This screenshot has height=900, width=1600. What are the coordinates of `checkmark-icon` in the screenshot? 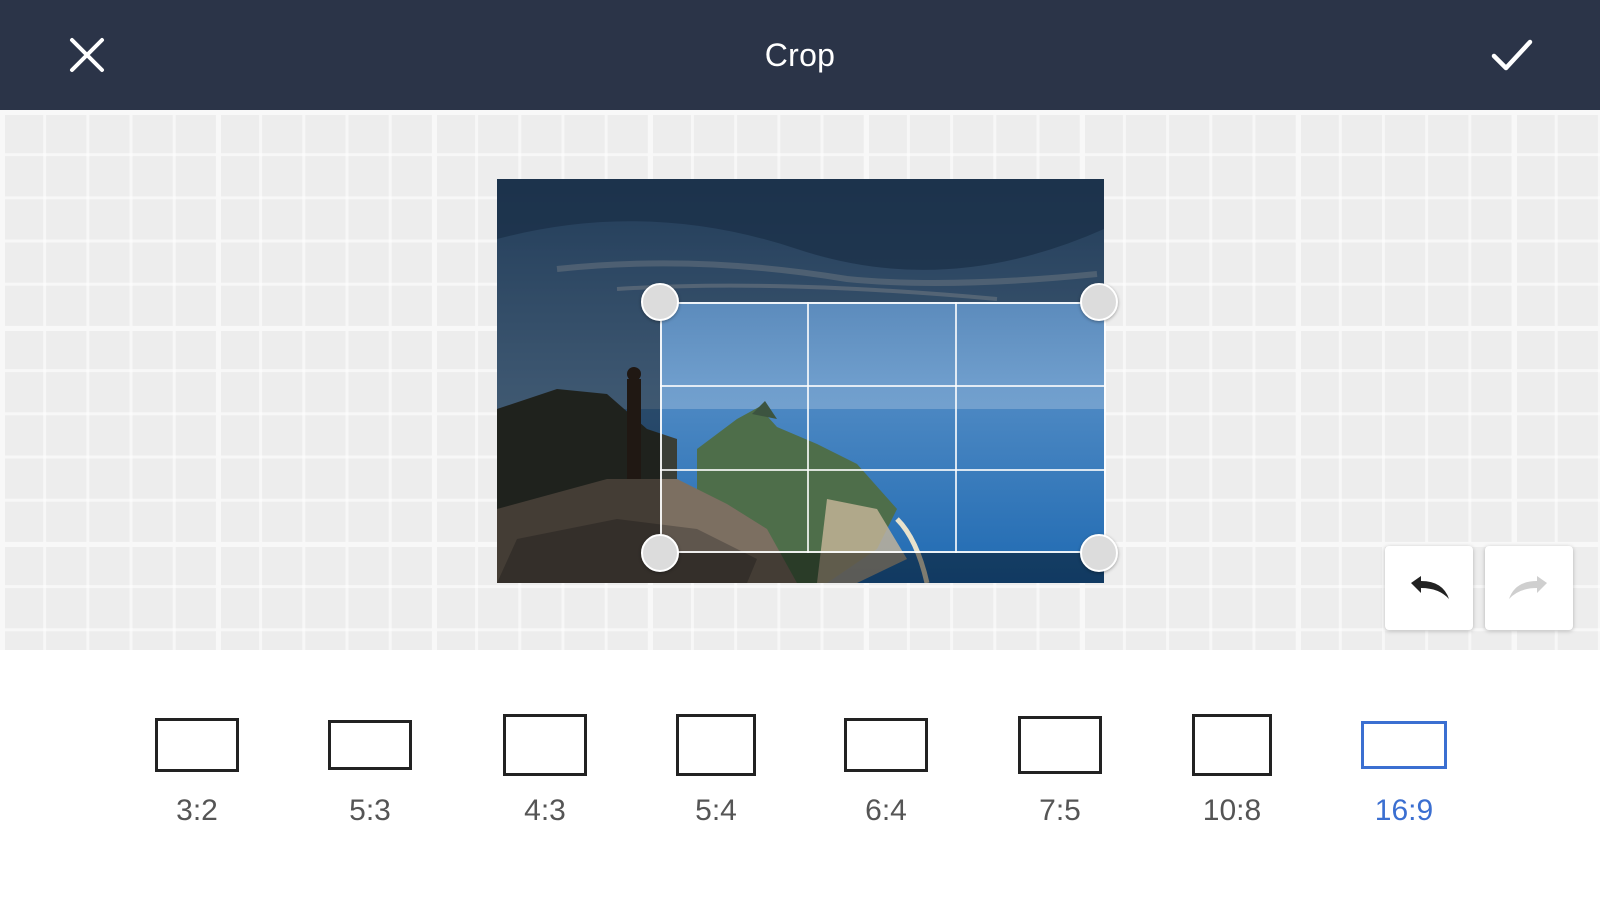 It's located at (1512, 55).